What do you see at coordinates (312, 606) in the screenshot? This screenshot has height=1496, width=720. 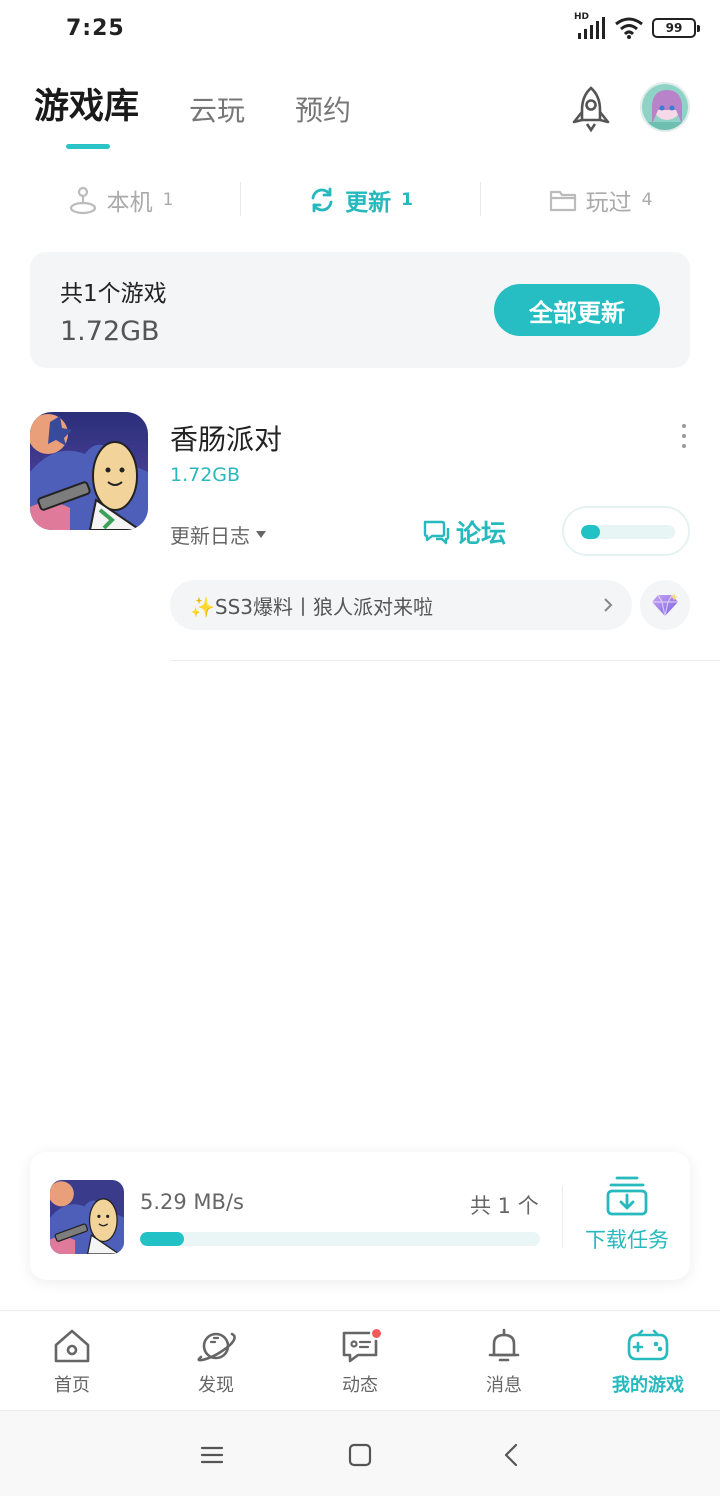 I see `news-text: ✨SS3爆料丨狼人派对来啦` at bounding box center [312, 606].